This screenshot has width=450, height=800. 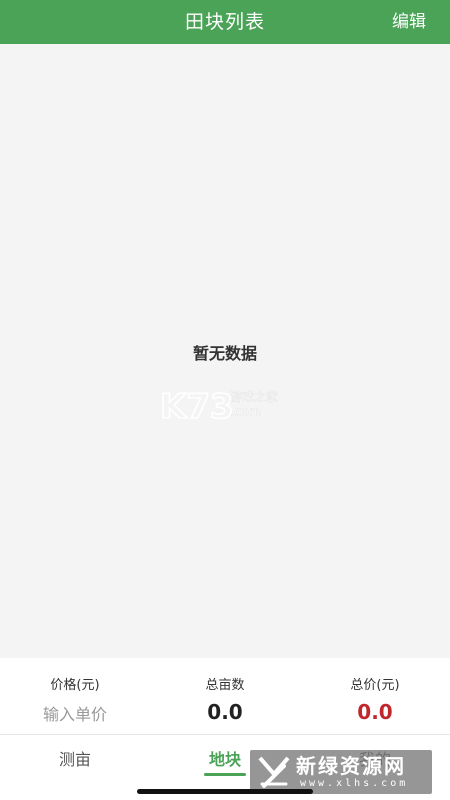 What do you see at coordinates (225, 685) in the screenshot?
I see `total-area-label: 总亩数` at bounding box center [225, 685].